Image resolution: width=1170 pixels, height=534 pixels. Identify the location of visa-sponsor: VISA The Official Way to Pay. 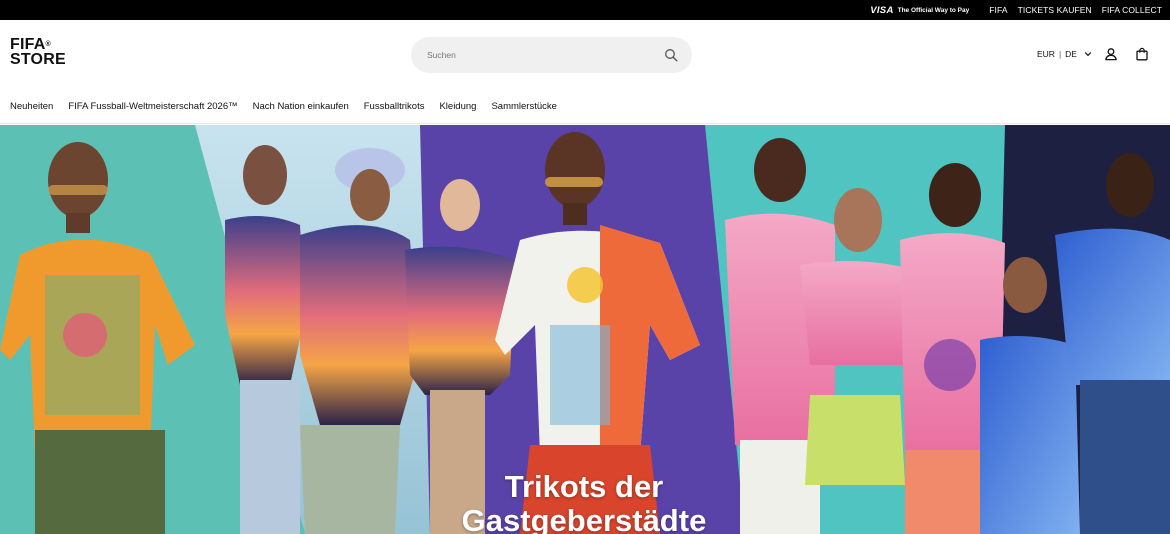
(919, 10).